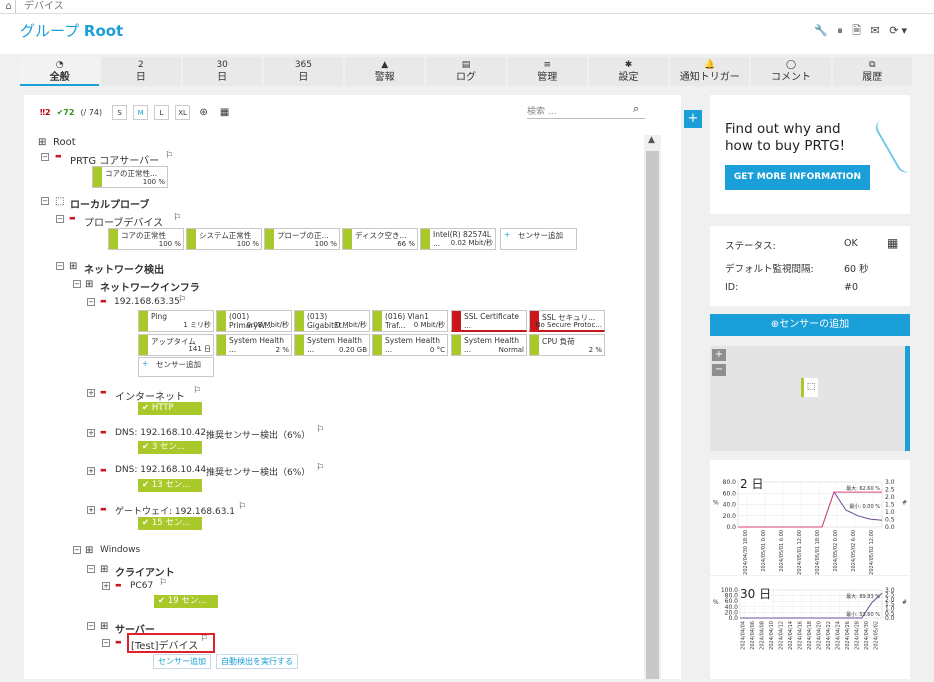  Describe the element at coordinates (160, 433) in the screenshot. I see `dns1-node: DNS: 192.168.10.42` at that location.